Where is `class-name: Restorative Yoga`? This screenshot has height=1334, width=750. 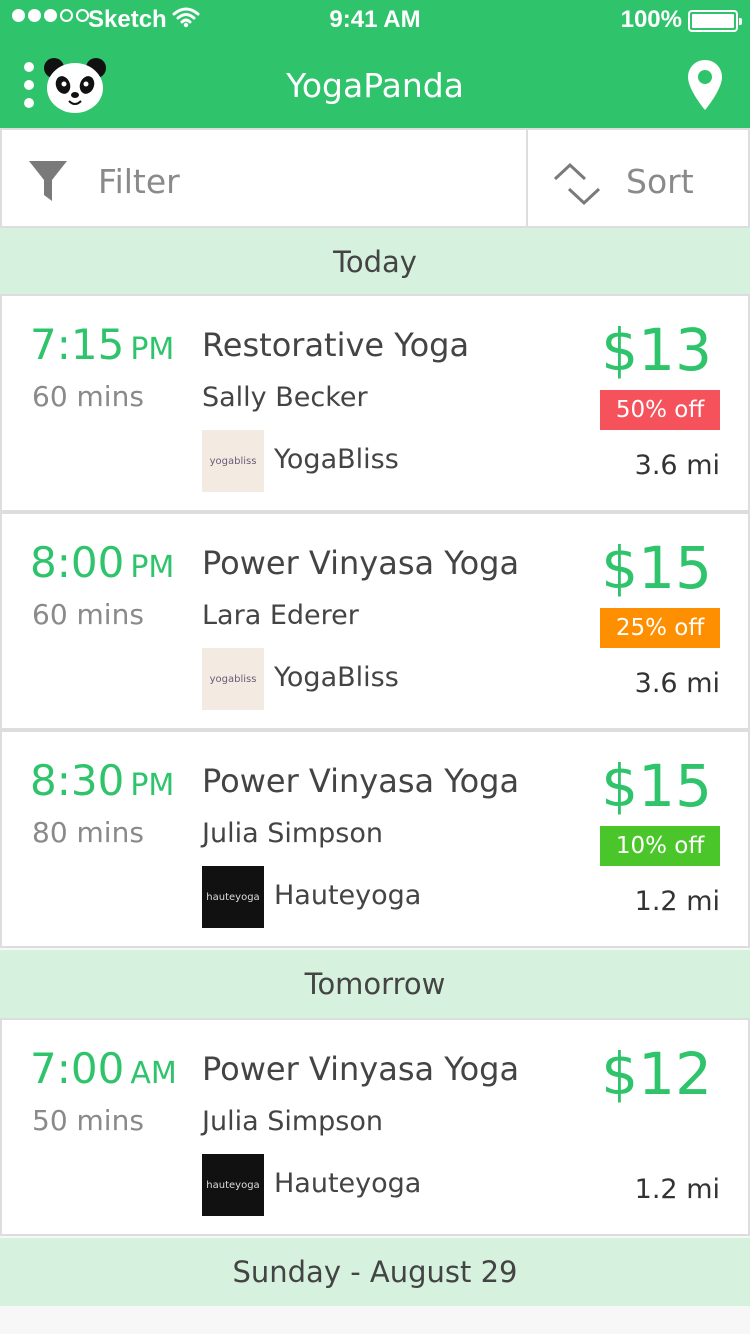 class-name: Restorative Yoga is located at coordinates (336, 345).